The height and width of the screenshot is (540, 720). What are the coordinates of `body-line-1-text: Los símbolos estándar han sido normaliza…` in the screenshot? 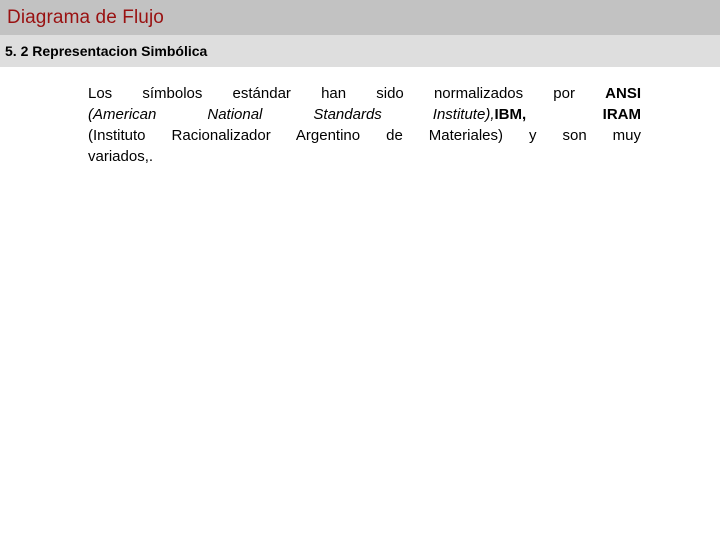 It's located at (347, 93).